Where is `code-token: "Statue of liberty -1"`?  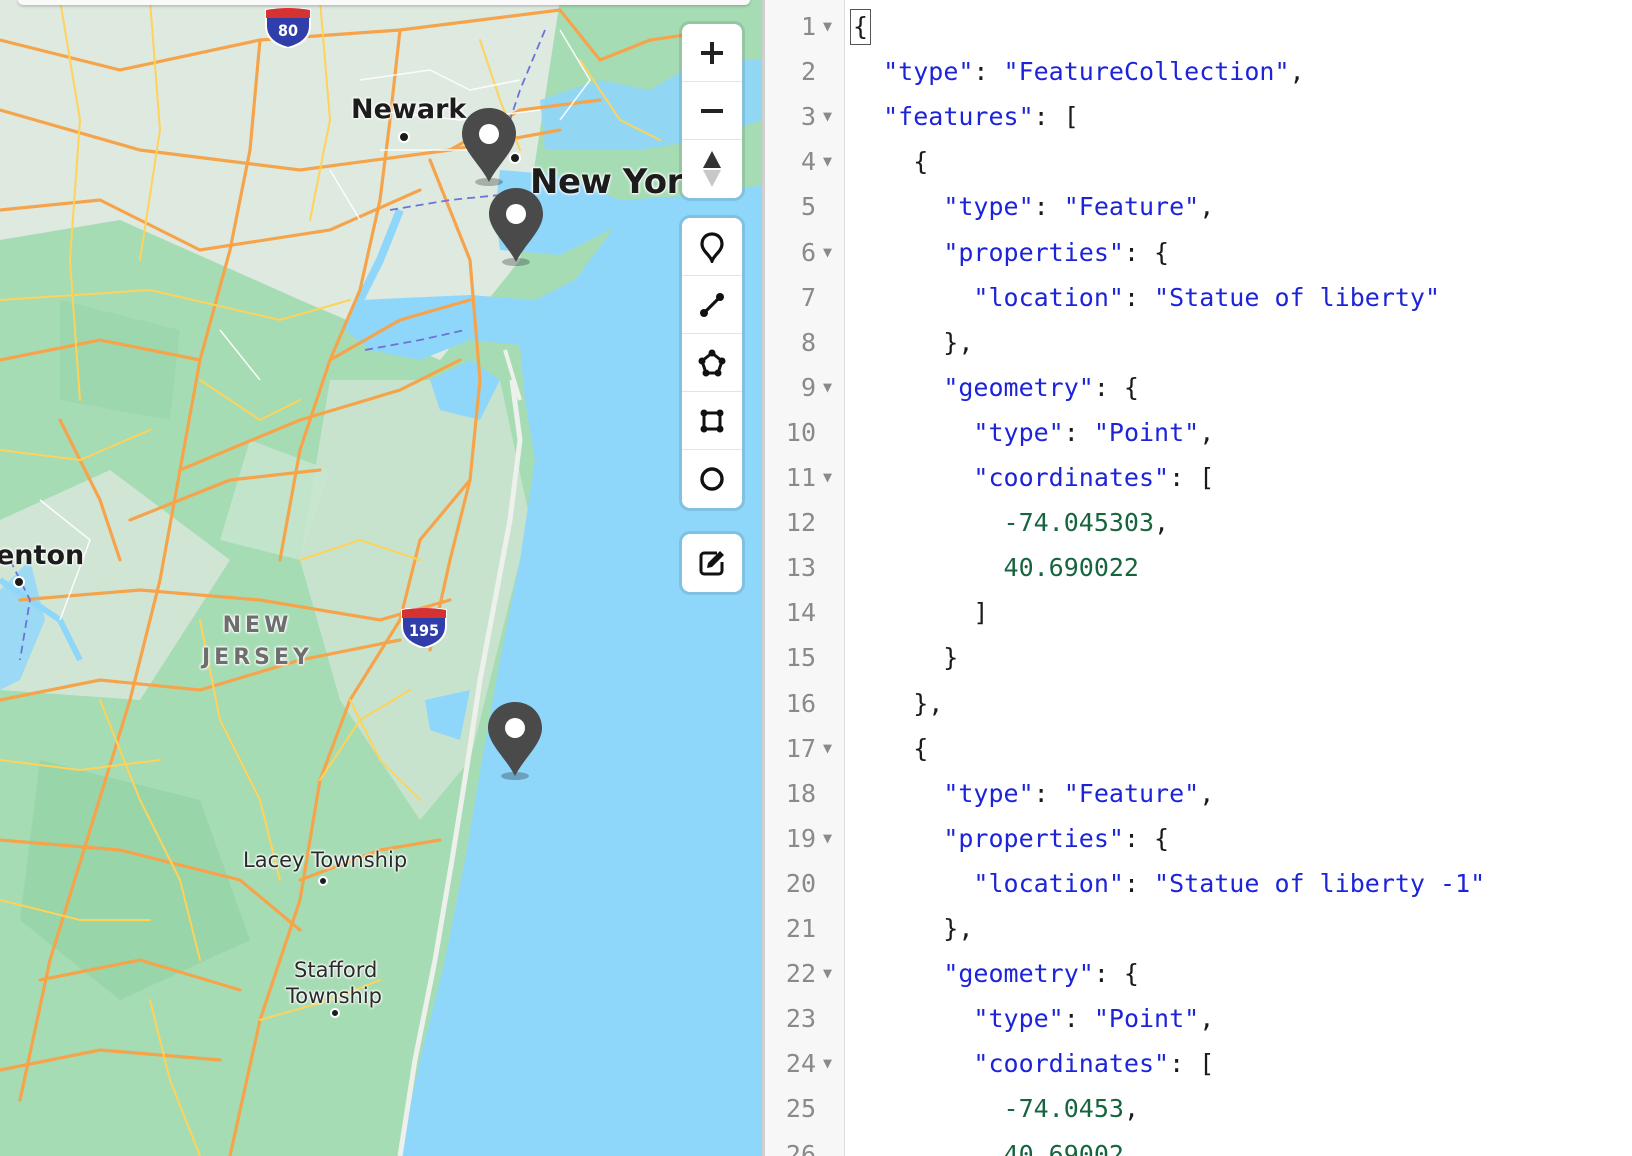
code-token: "Statue of liberty -1" is located at coordinates (1320, 883).